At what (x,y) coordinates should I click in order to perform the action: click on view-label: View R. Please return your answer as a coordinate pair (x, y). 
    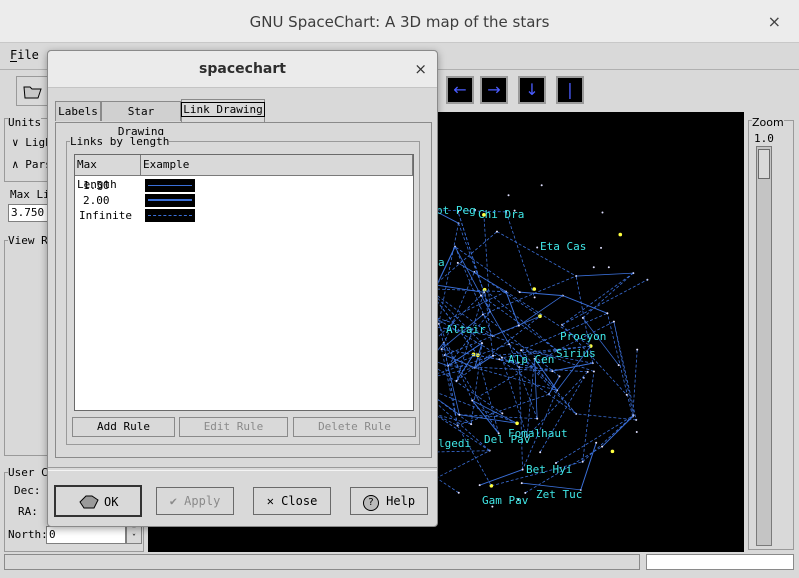
    Looking at the image, I should click on (28, 240).